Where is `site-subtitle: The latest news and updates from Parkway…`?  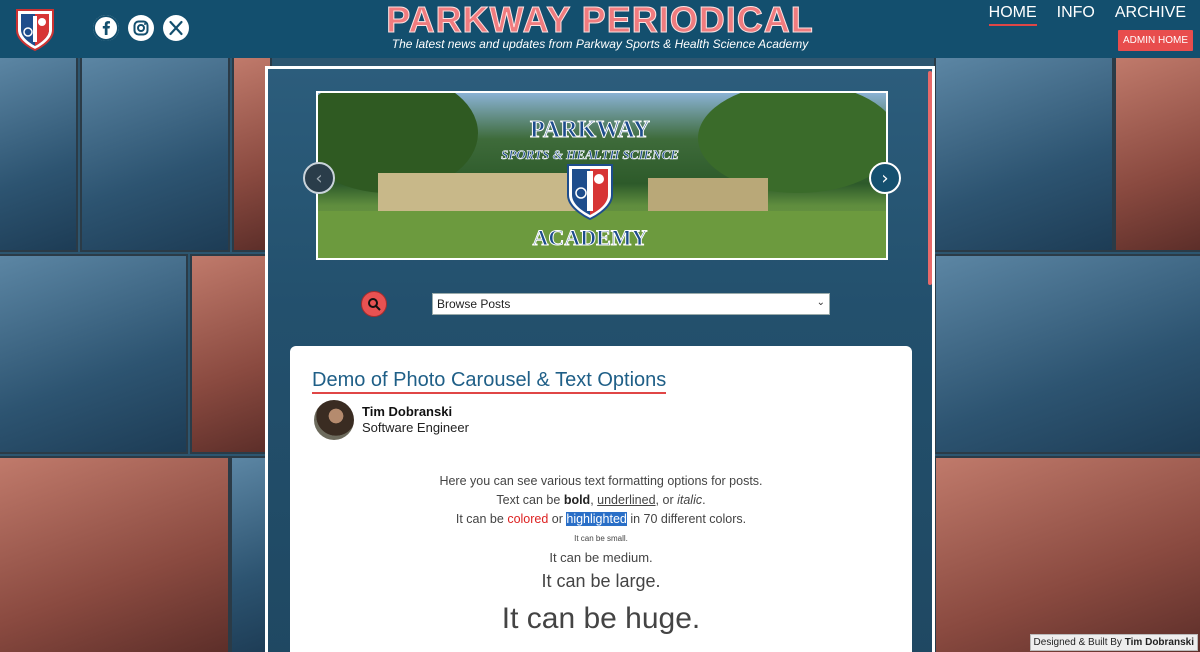 site-subtitle: The latest news and updates from Parkway… is located at coordinates (600, 44).